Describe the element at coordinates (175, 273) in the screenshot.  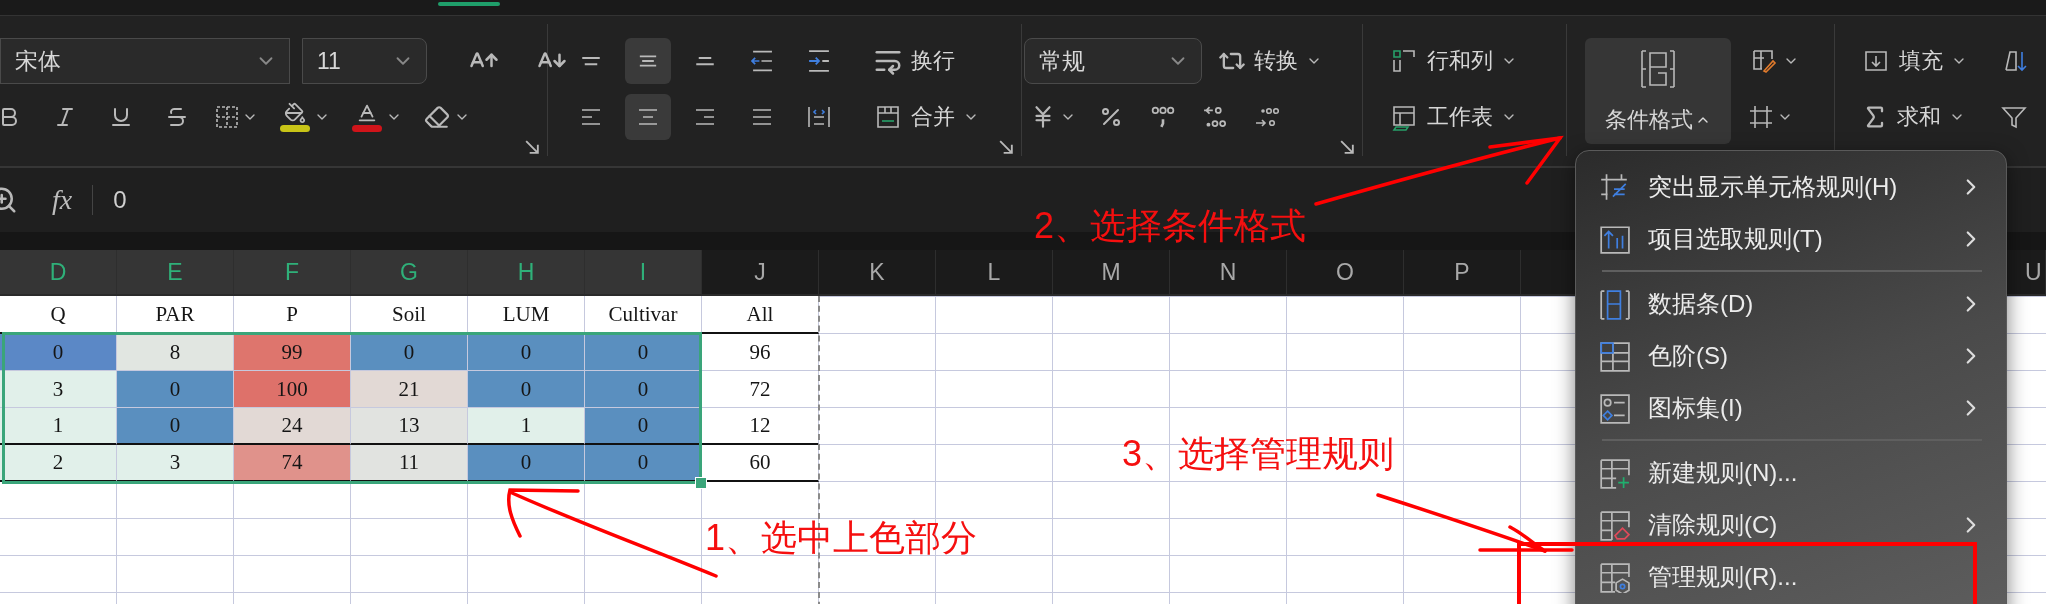
I see `column-header: E` at that location.